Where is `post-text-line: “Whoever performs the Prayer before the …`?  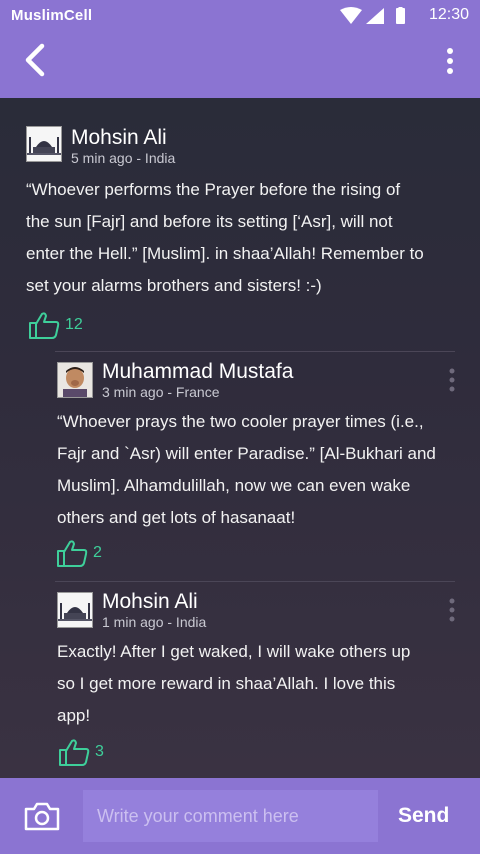 post-text-line: “Whoever performs the Prayer before the … is located at coordinates (213, 189).